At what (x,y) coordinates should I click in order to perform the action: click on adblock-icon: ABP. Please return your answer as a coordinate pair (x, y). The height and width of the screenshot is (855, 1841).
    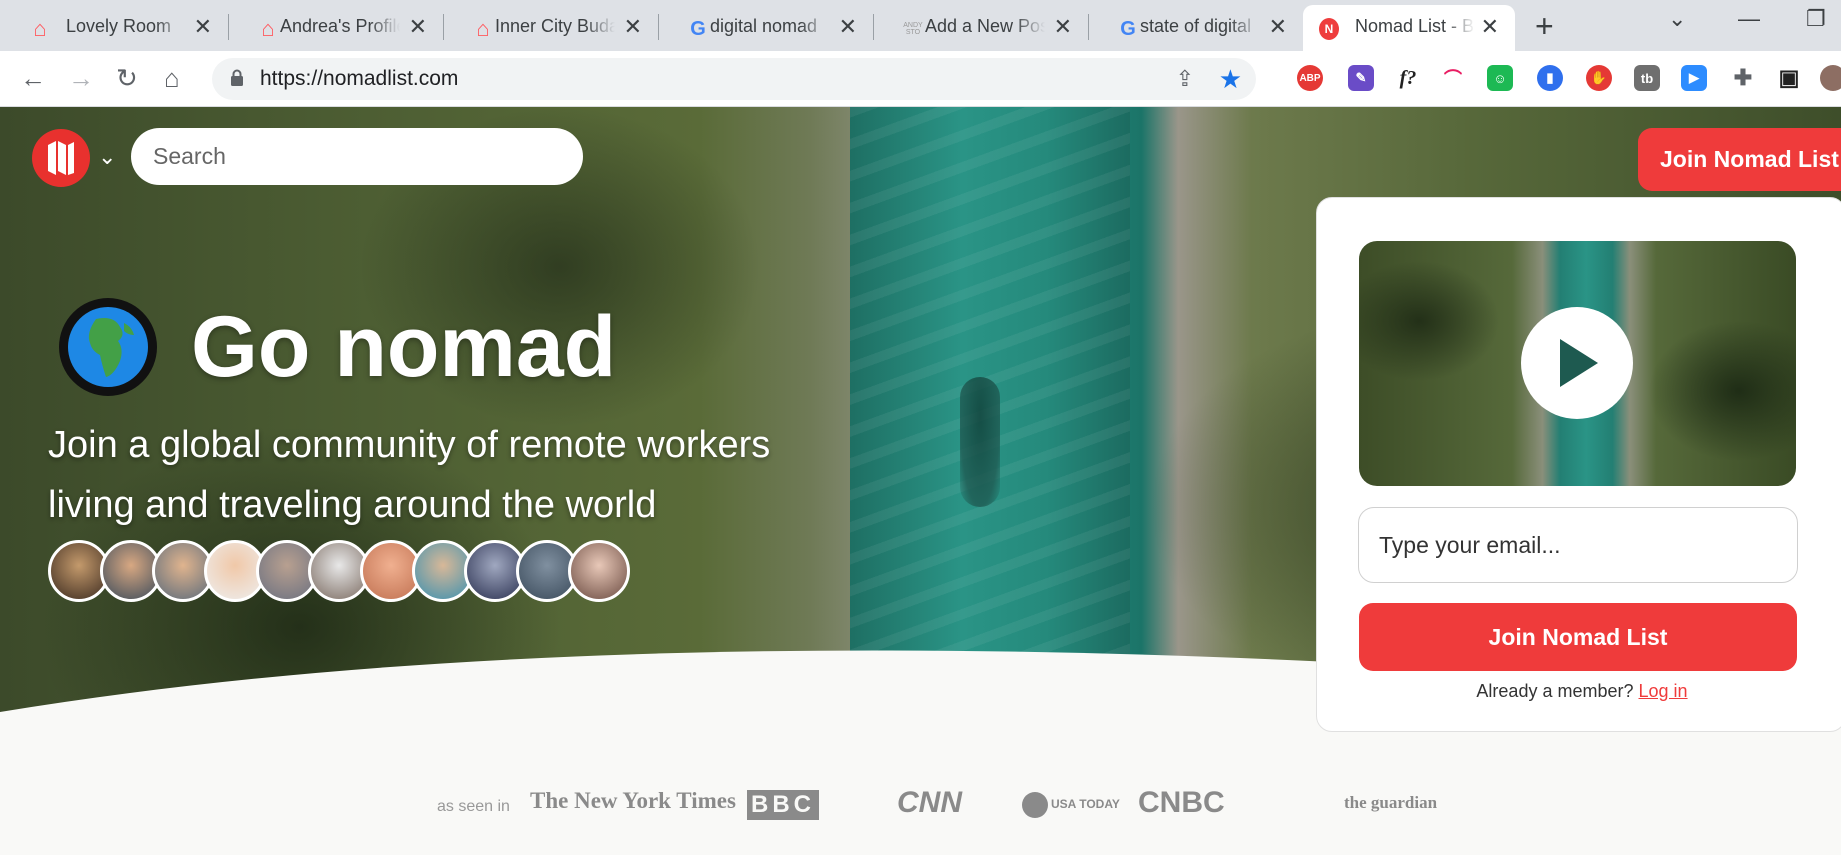
    Looking at the image, I should click on (1310, 78).